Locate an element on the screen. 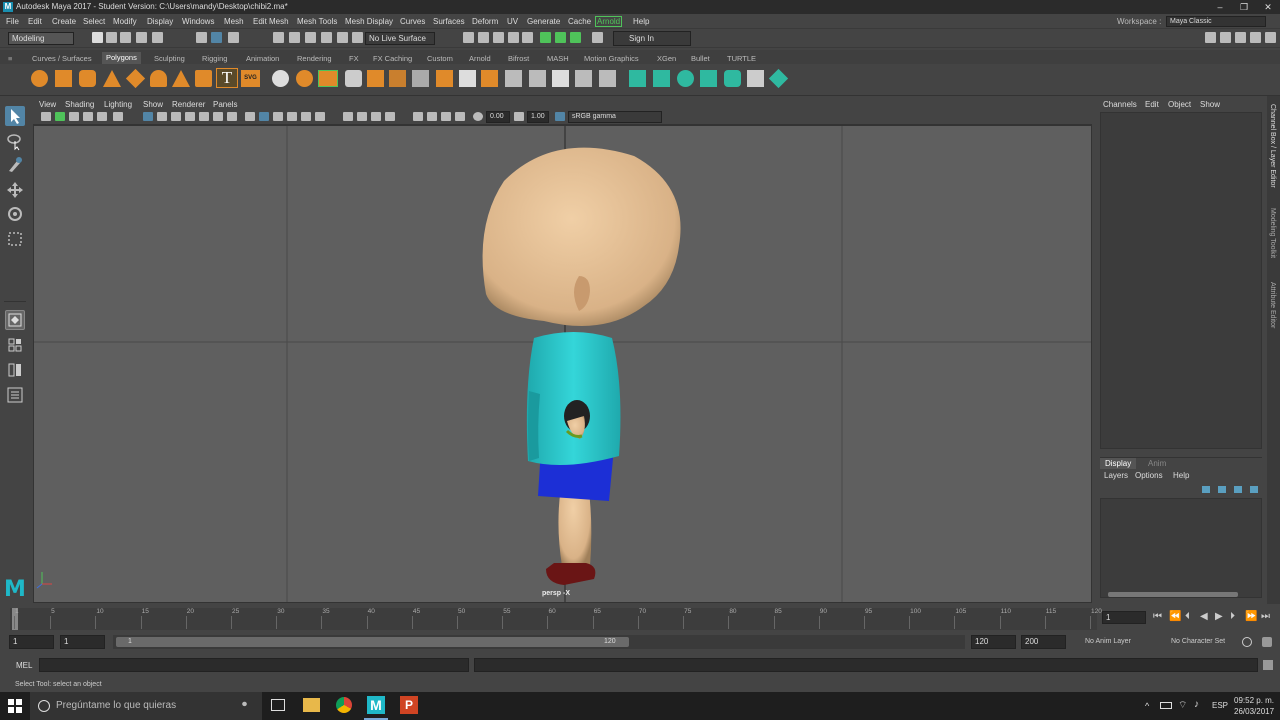 The height and width of the screenshot is (720, 1280). tab-motion-graphics: Motion Graphics is located at coordinates (611, 58).